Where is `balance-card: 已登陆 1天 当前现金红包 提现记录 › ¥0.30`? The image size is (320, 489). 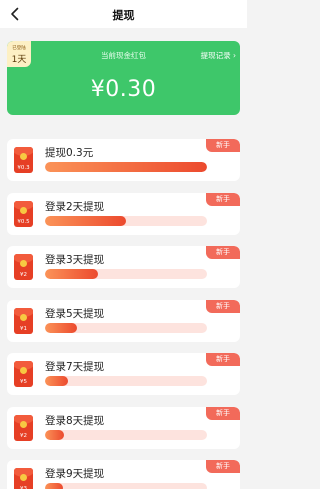 balance-card: 已登陆 1天 当前现金红包 提现记录 › ¥0.30 is located at coordinates (123, 78).